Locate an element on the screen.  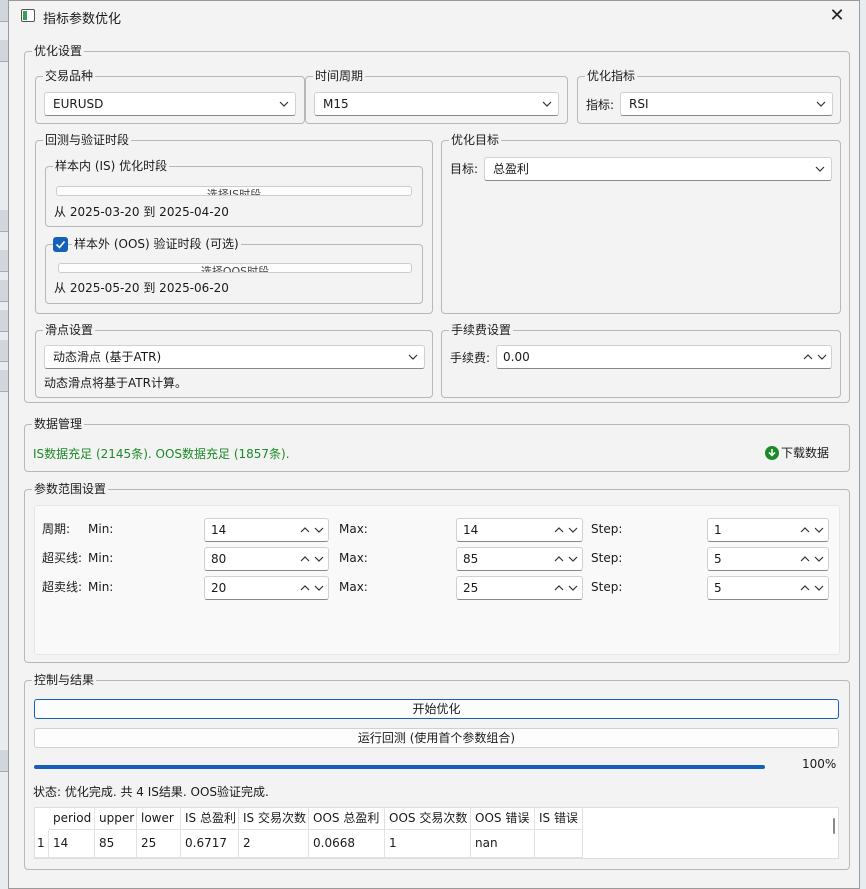
select-is-period-label: 选择IS时段 is located at coordinates (234, 192).